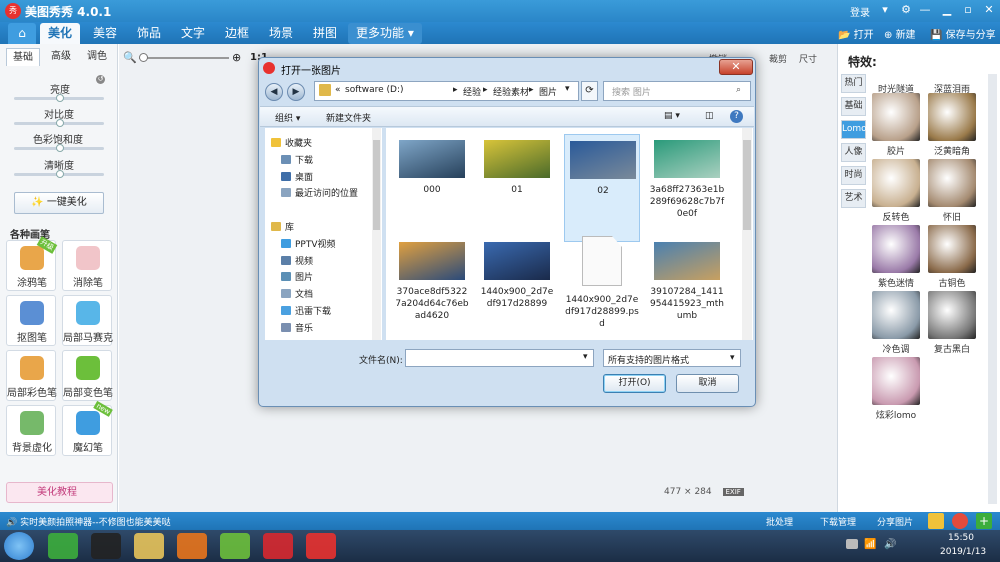 The image size is (1000, 562). I want to click on tab-more: 更多功能 ▾, so click(385, 33).